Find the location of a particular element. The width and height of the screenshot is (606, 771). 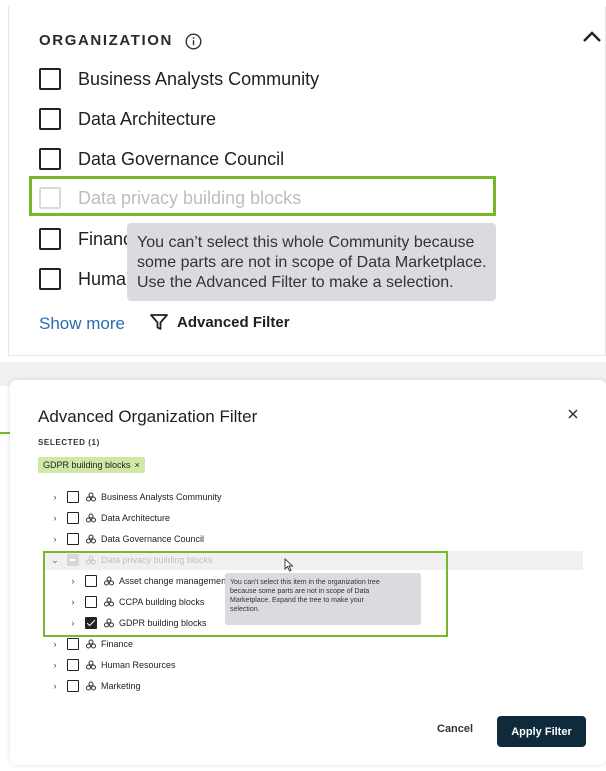

tree-label: Human Resources is located at coordinates (138, 665).